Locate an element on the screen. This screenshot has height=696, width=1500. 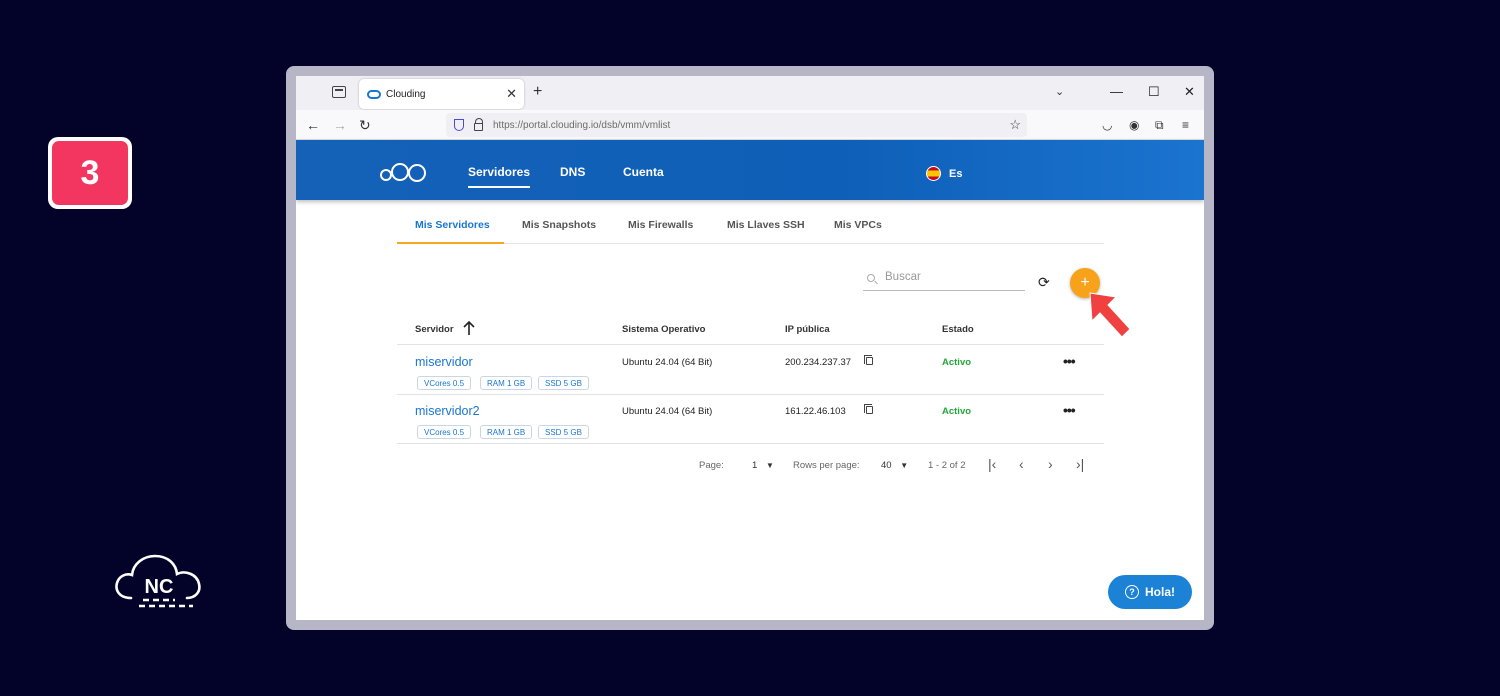
reload-icon: ↻ is located at coordinates (365, 125).